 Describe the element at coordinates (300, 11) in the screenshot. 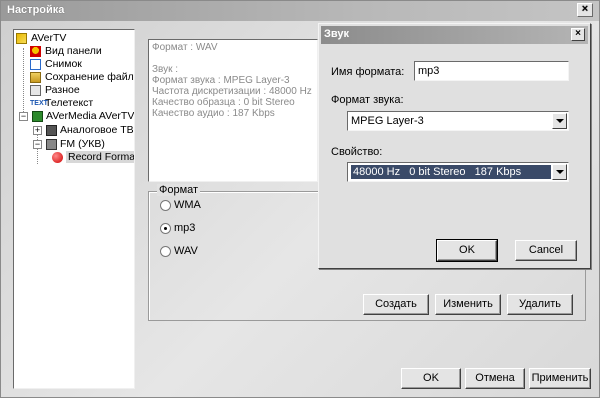

I see `window-titlebar: Настройка ×` at that location.